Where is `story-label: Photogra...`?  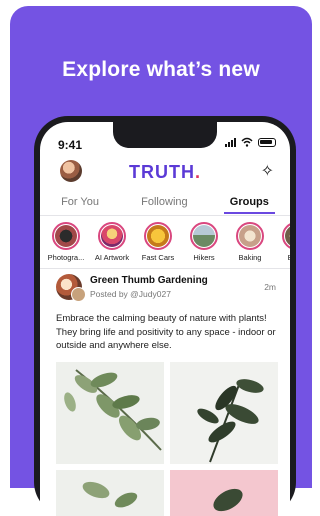
story-label: Photogra... is located at coordinates (66, 257).